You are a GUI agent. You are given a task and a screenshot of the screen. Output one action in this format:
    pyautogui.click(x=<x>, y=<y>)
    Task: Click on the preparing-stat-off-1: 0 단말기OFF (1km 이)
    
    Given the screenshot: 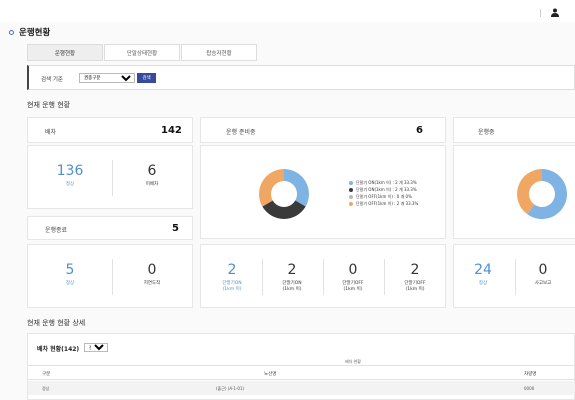 What is the action you would take?
    pyautogui.click(x=353, y=277)
    